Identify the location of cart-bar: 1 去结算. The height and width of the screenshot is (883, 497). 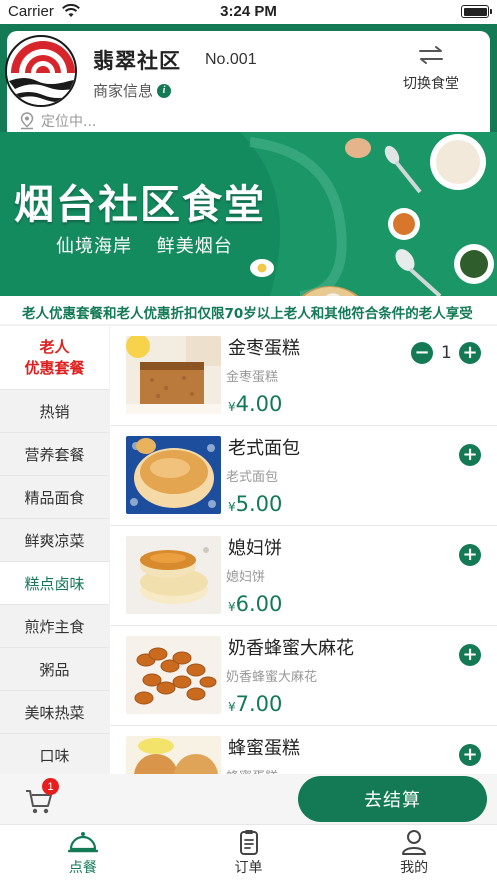
(248, 799).